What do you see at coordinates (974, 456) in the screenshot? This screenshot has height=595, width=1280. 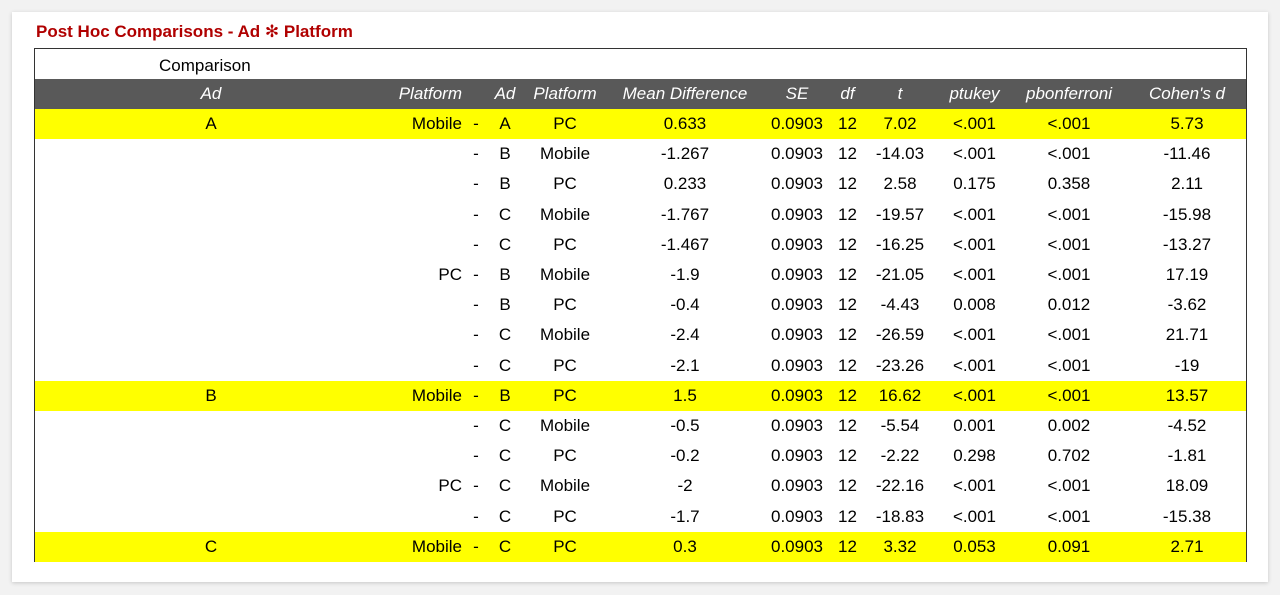 I see `cell-ptukey: 0.298` at bounding box center [974, 456].